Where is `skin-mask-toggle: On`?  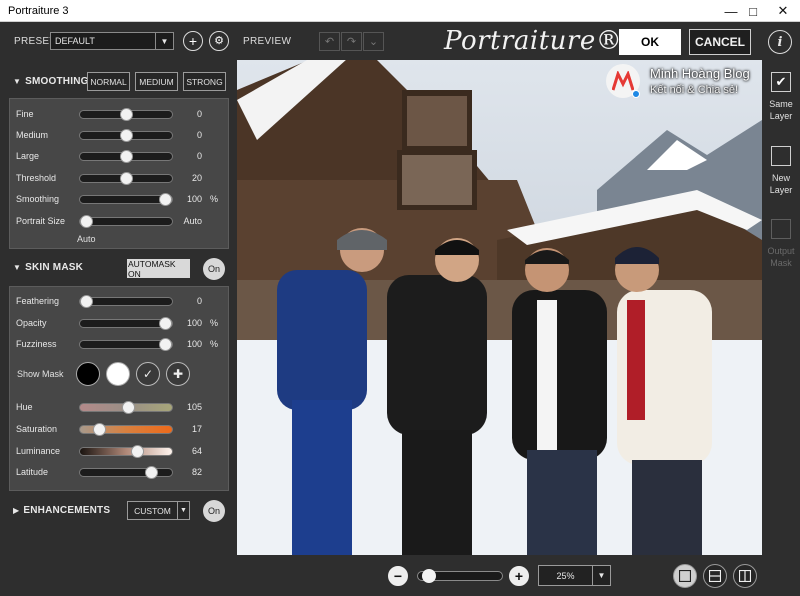
skin-mask-toggle: On is located at coordinates (214, 269).